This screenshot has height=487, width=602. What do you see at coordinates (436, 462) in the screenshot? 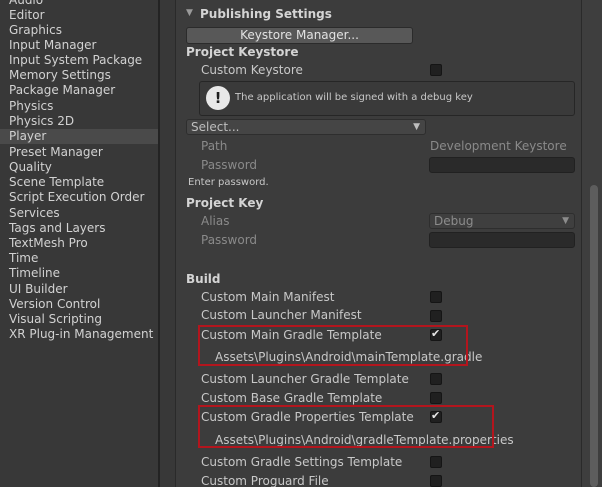
I see `custom-gradle-settings-template-checkbox` at bounding box center [436, 462].